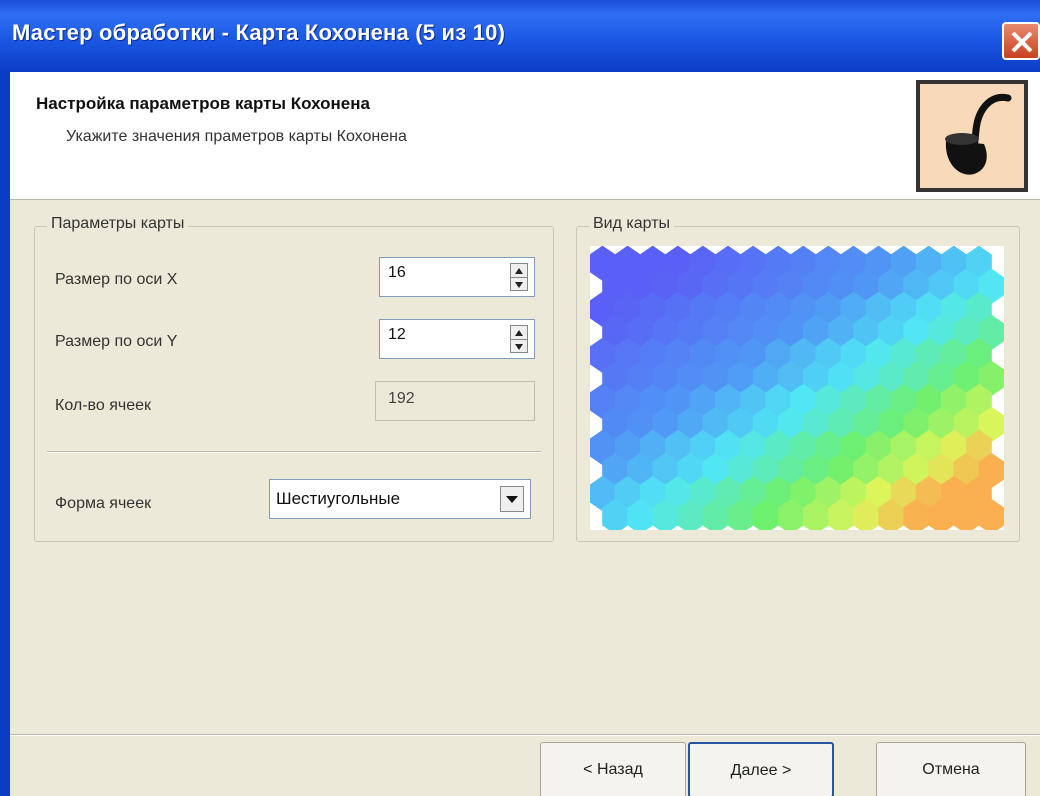  I want to click on cells-count-value: 192, so click(401, 398).